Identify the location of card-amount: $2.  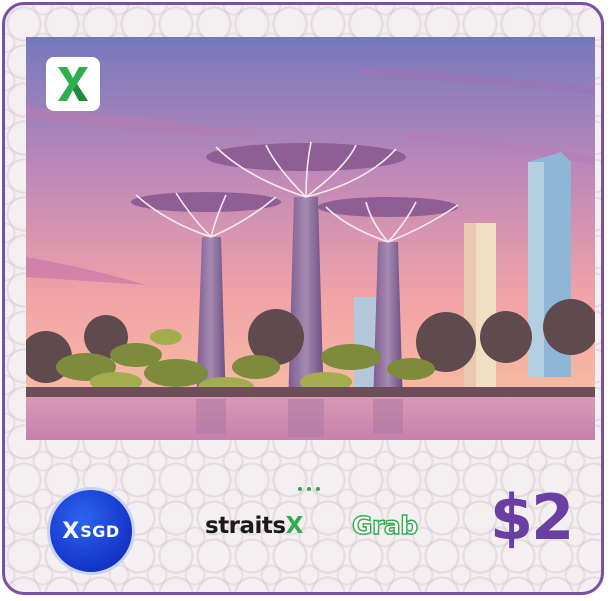
(532, 517).